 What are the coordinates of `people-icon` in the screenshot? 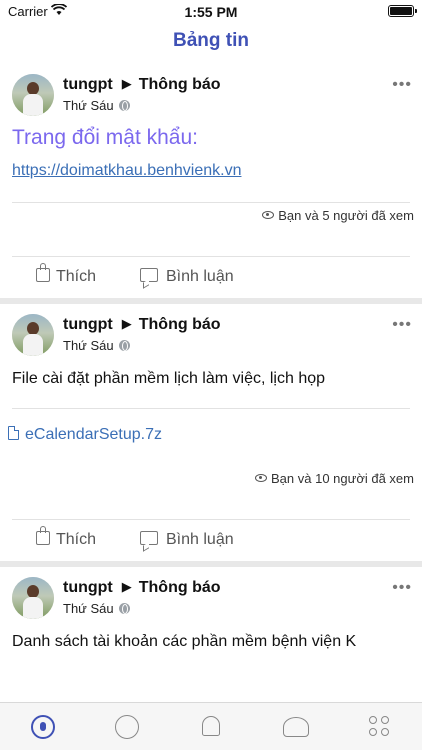 It's located at (296, 727).